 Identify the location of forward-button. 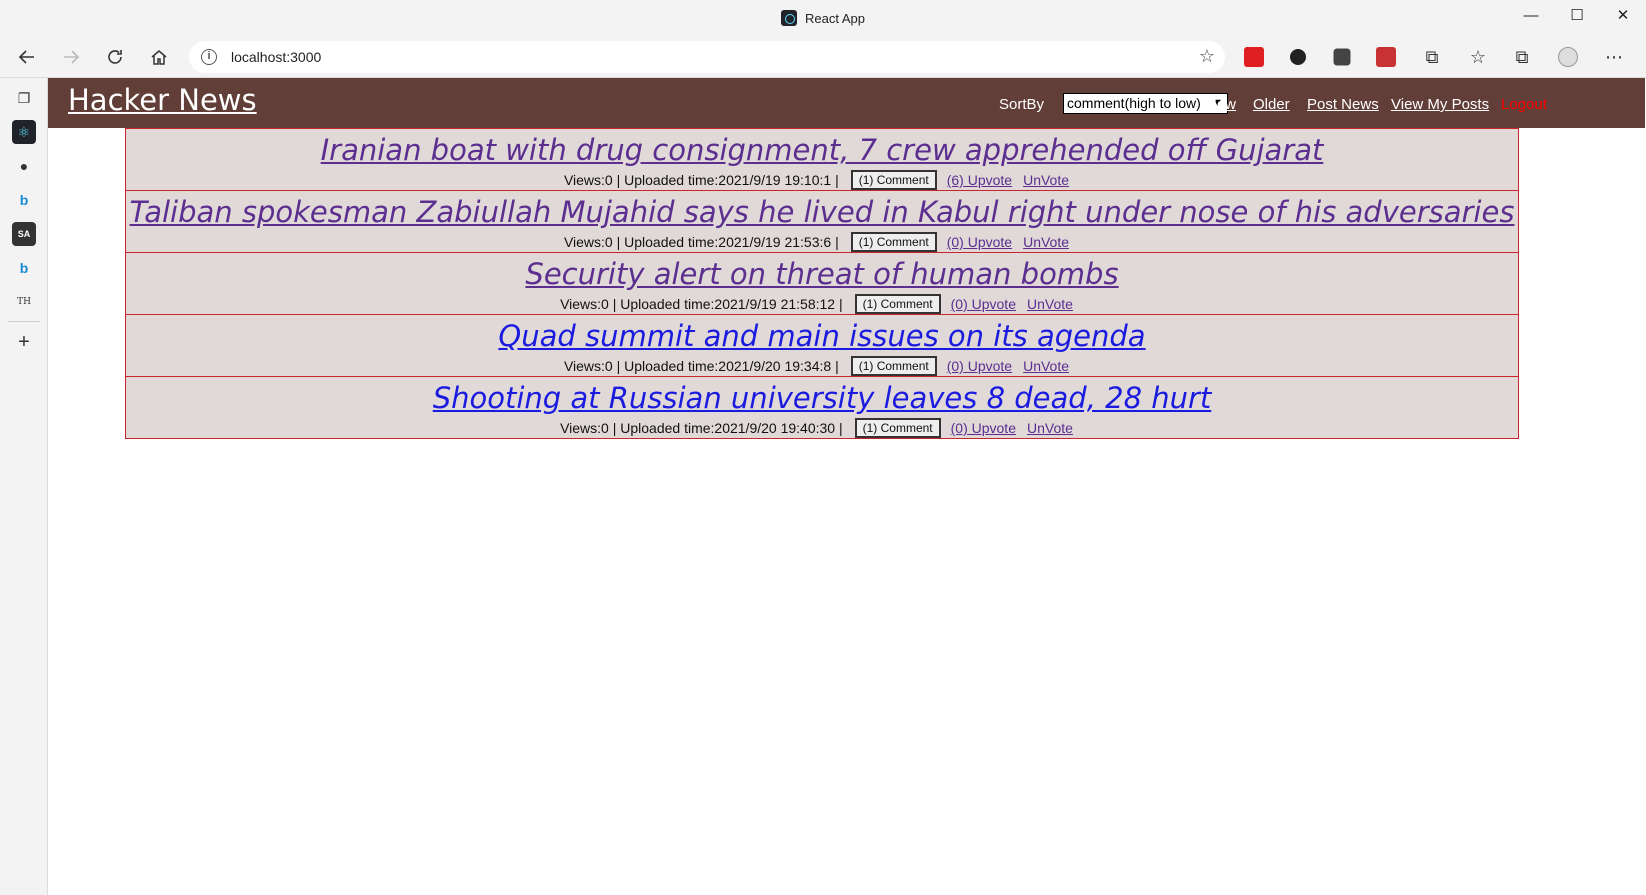
(71, 57).